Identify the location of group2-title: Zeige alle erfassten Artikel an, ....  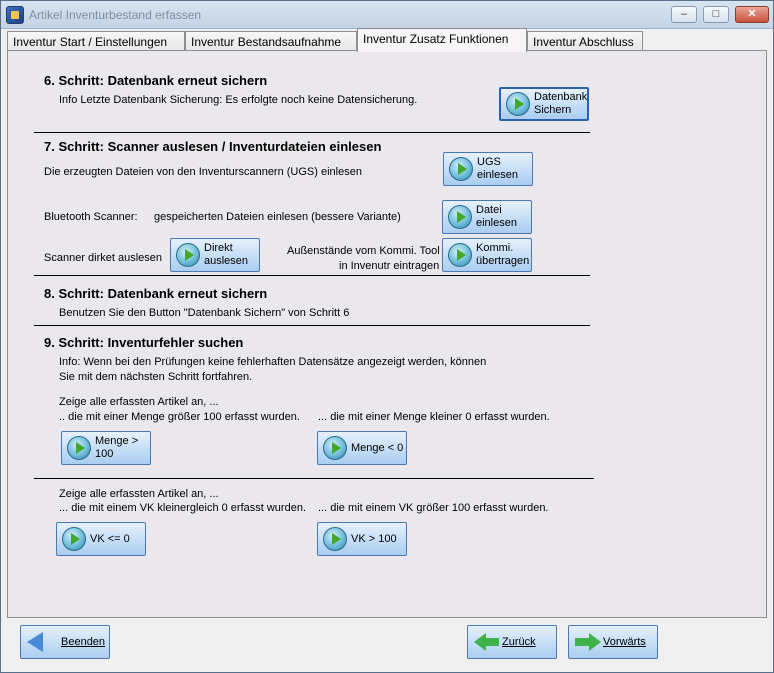
(139, 494).